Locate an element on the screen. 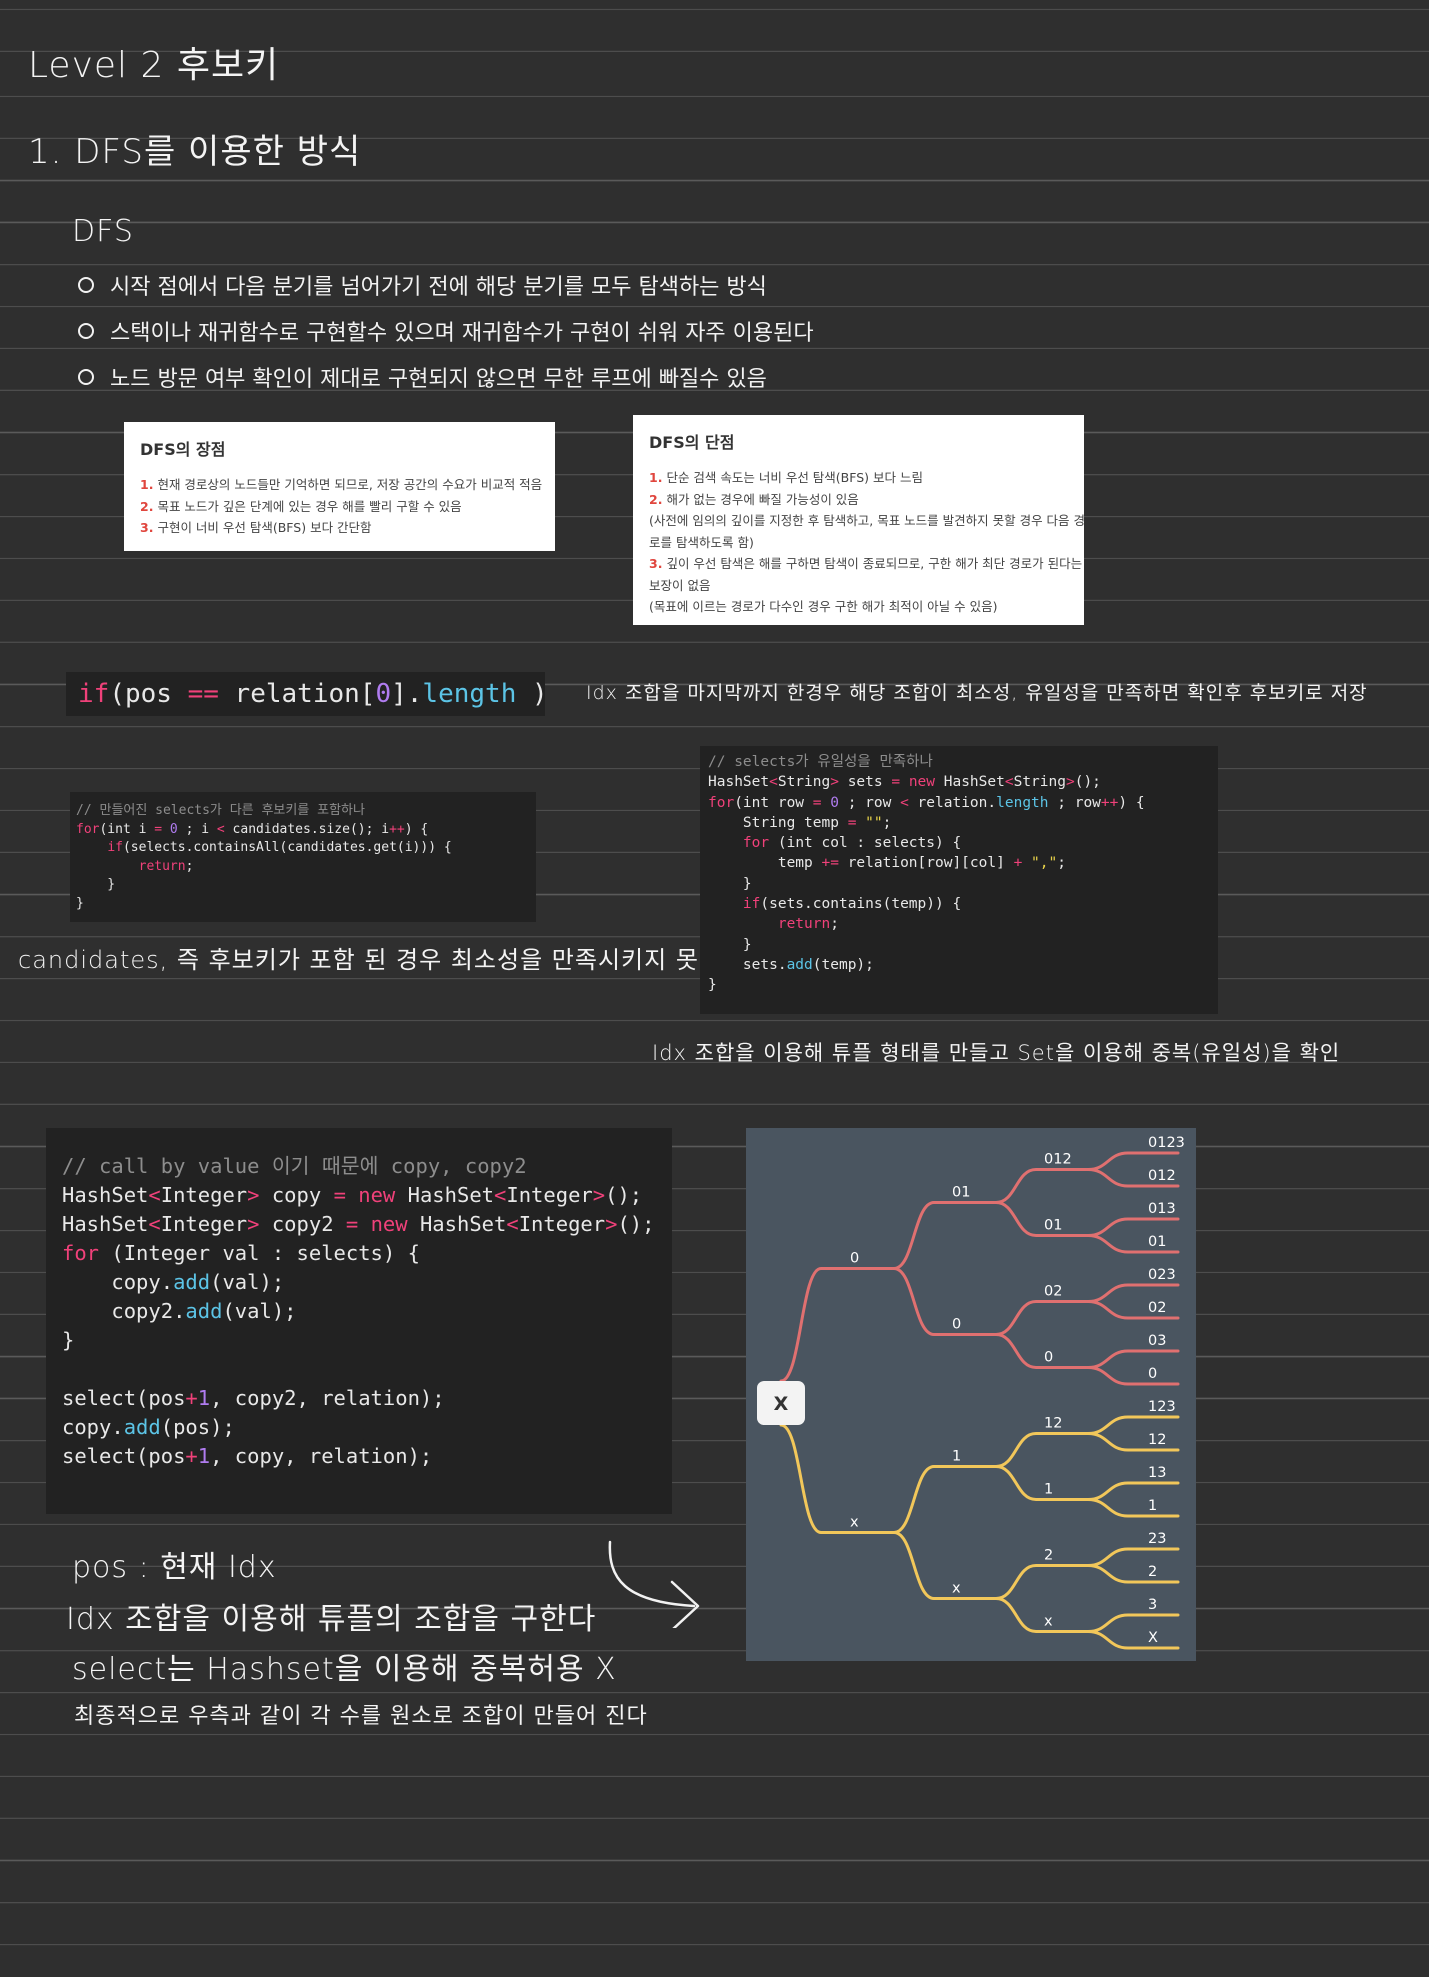 The width and height of the screenshot is (1429, 1977). code-line: String temp = ""; is located at coordinates (959, 823).